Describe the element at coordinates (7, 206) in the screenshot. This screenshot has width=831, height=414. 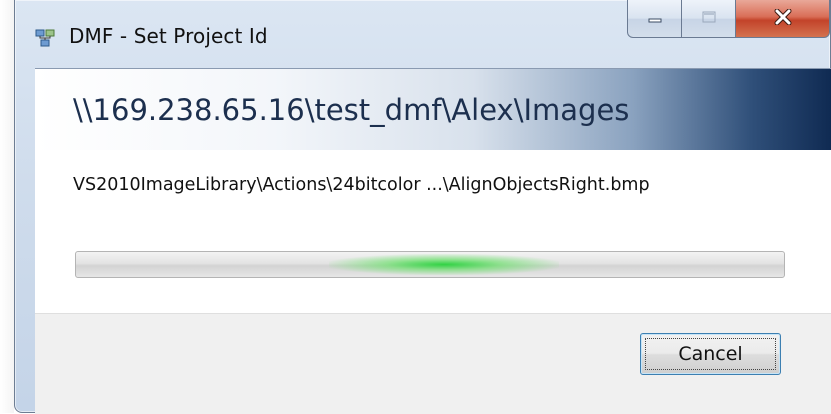
I see `background-edge` at that location.